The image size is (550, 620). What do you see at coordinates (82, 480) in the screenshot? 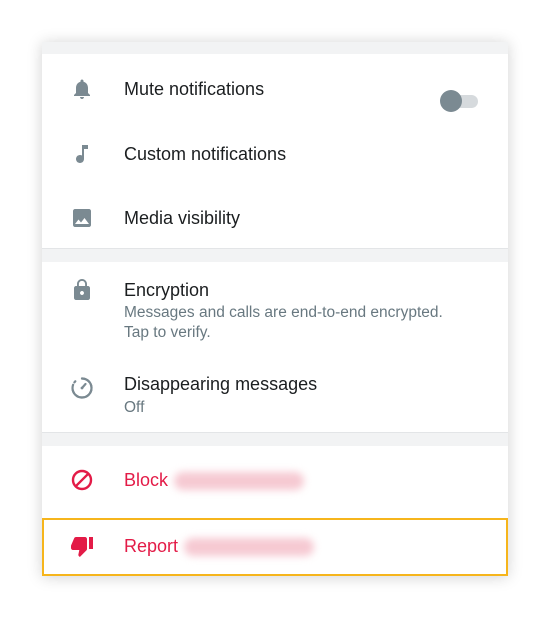
I see `block-icon` at bounding box center [82, 480].